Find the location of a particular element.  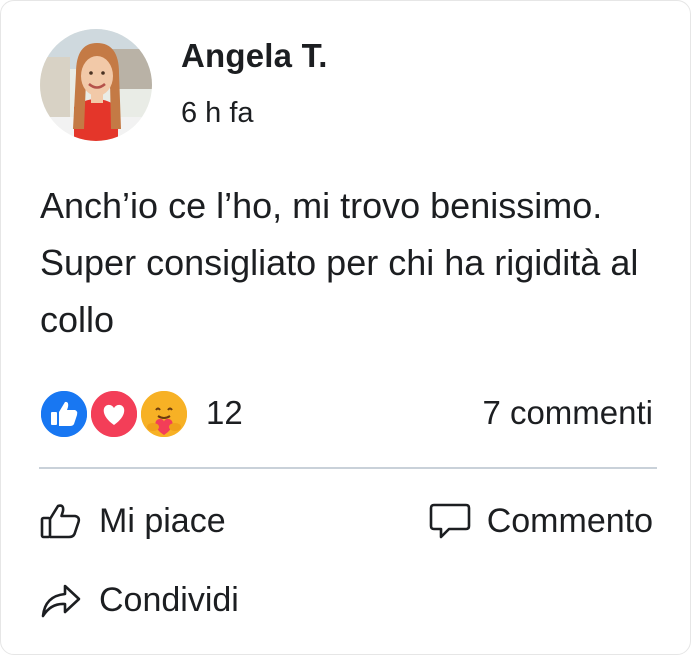

comment-button: Commento is located at coordinates (541, 521).